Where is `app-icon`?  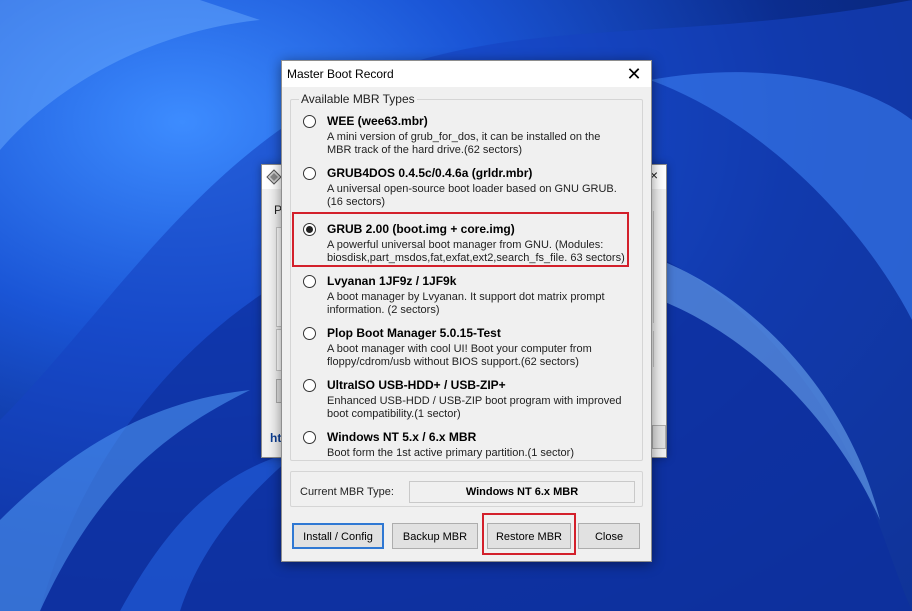
app-icon is located at coordinates (274, 177).